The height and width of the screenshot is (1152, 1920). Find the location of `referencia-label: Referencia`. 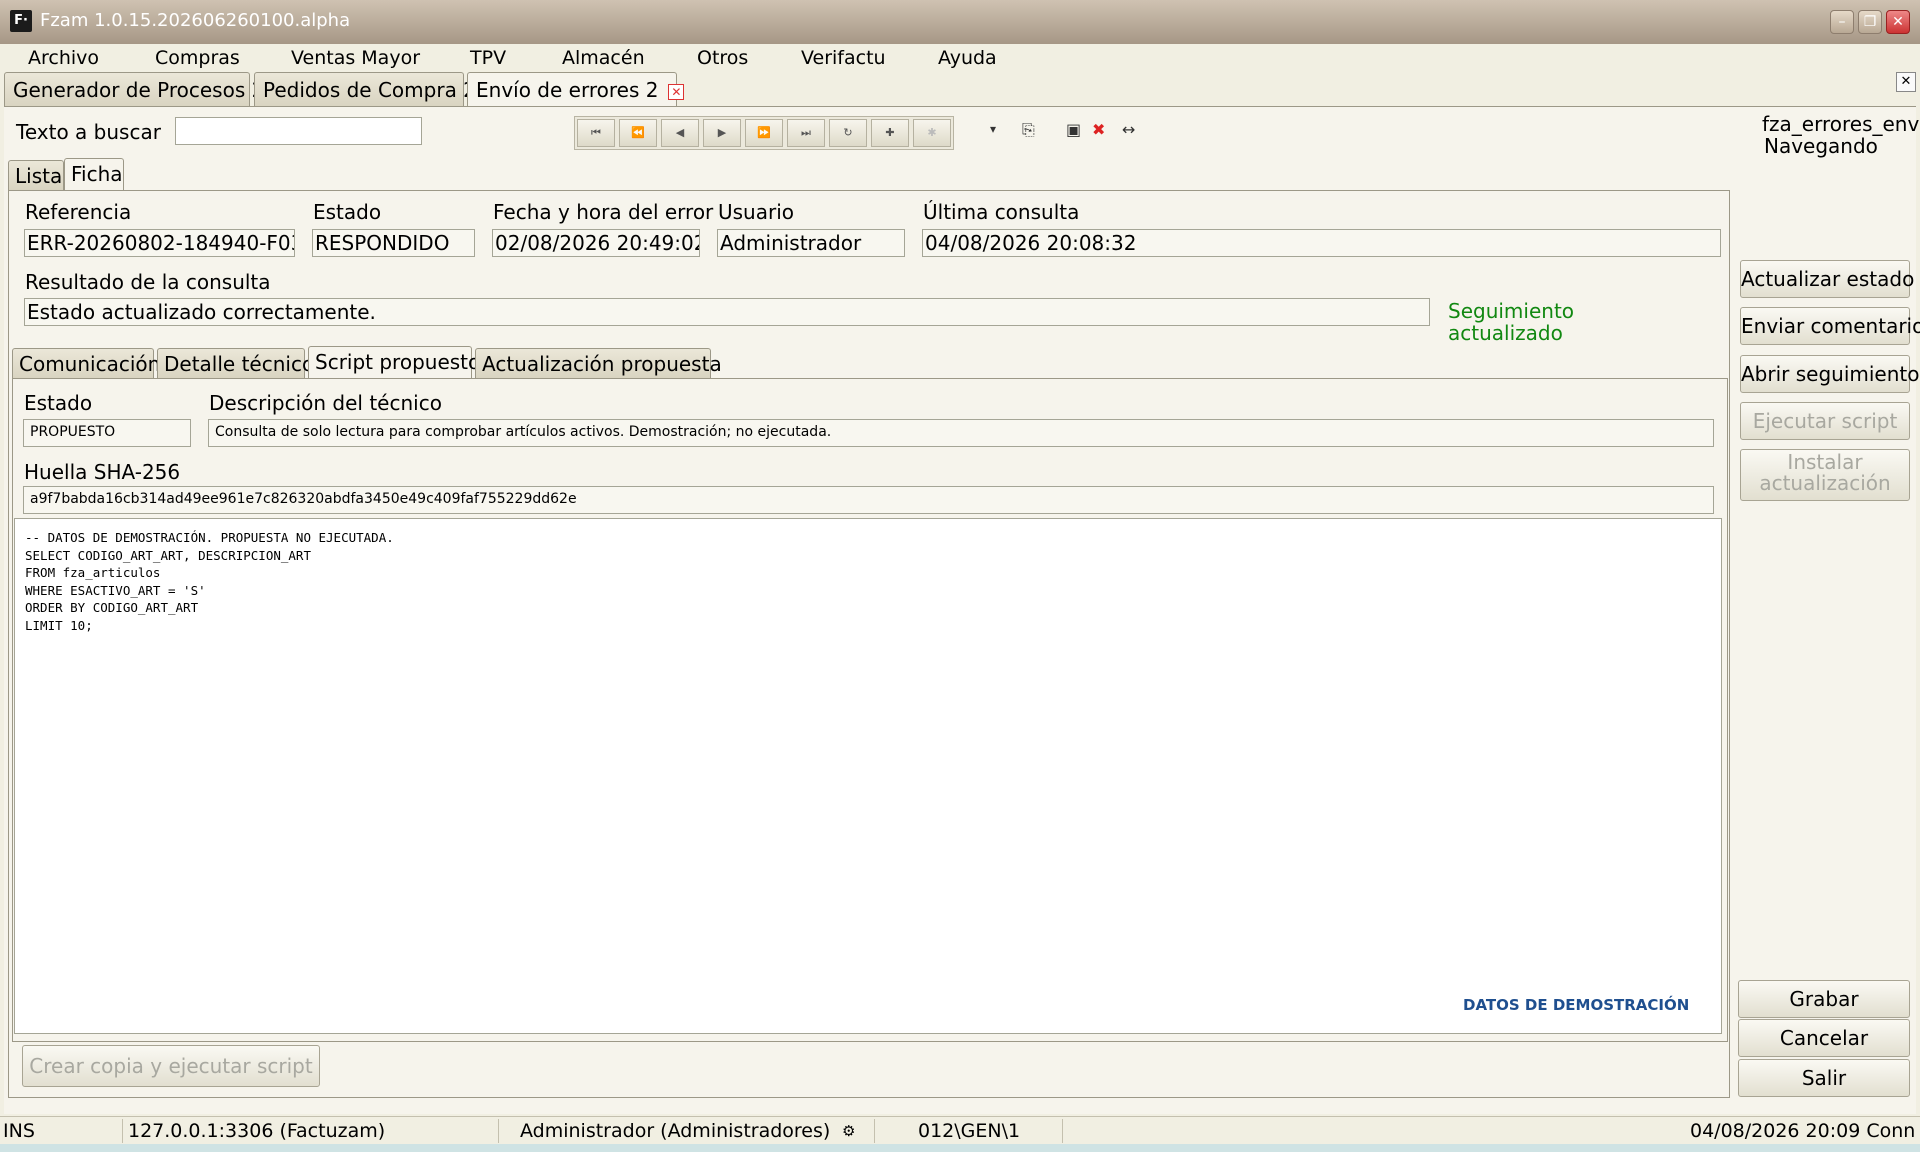

referencia-label: Referencia is located at coordinates (78, 212).